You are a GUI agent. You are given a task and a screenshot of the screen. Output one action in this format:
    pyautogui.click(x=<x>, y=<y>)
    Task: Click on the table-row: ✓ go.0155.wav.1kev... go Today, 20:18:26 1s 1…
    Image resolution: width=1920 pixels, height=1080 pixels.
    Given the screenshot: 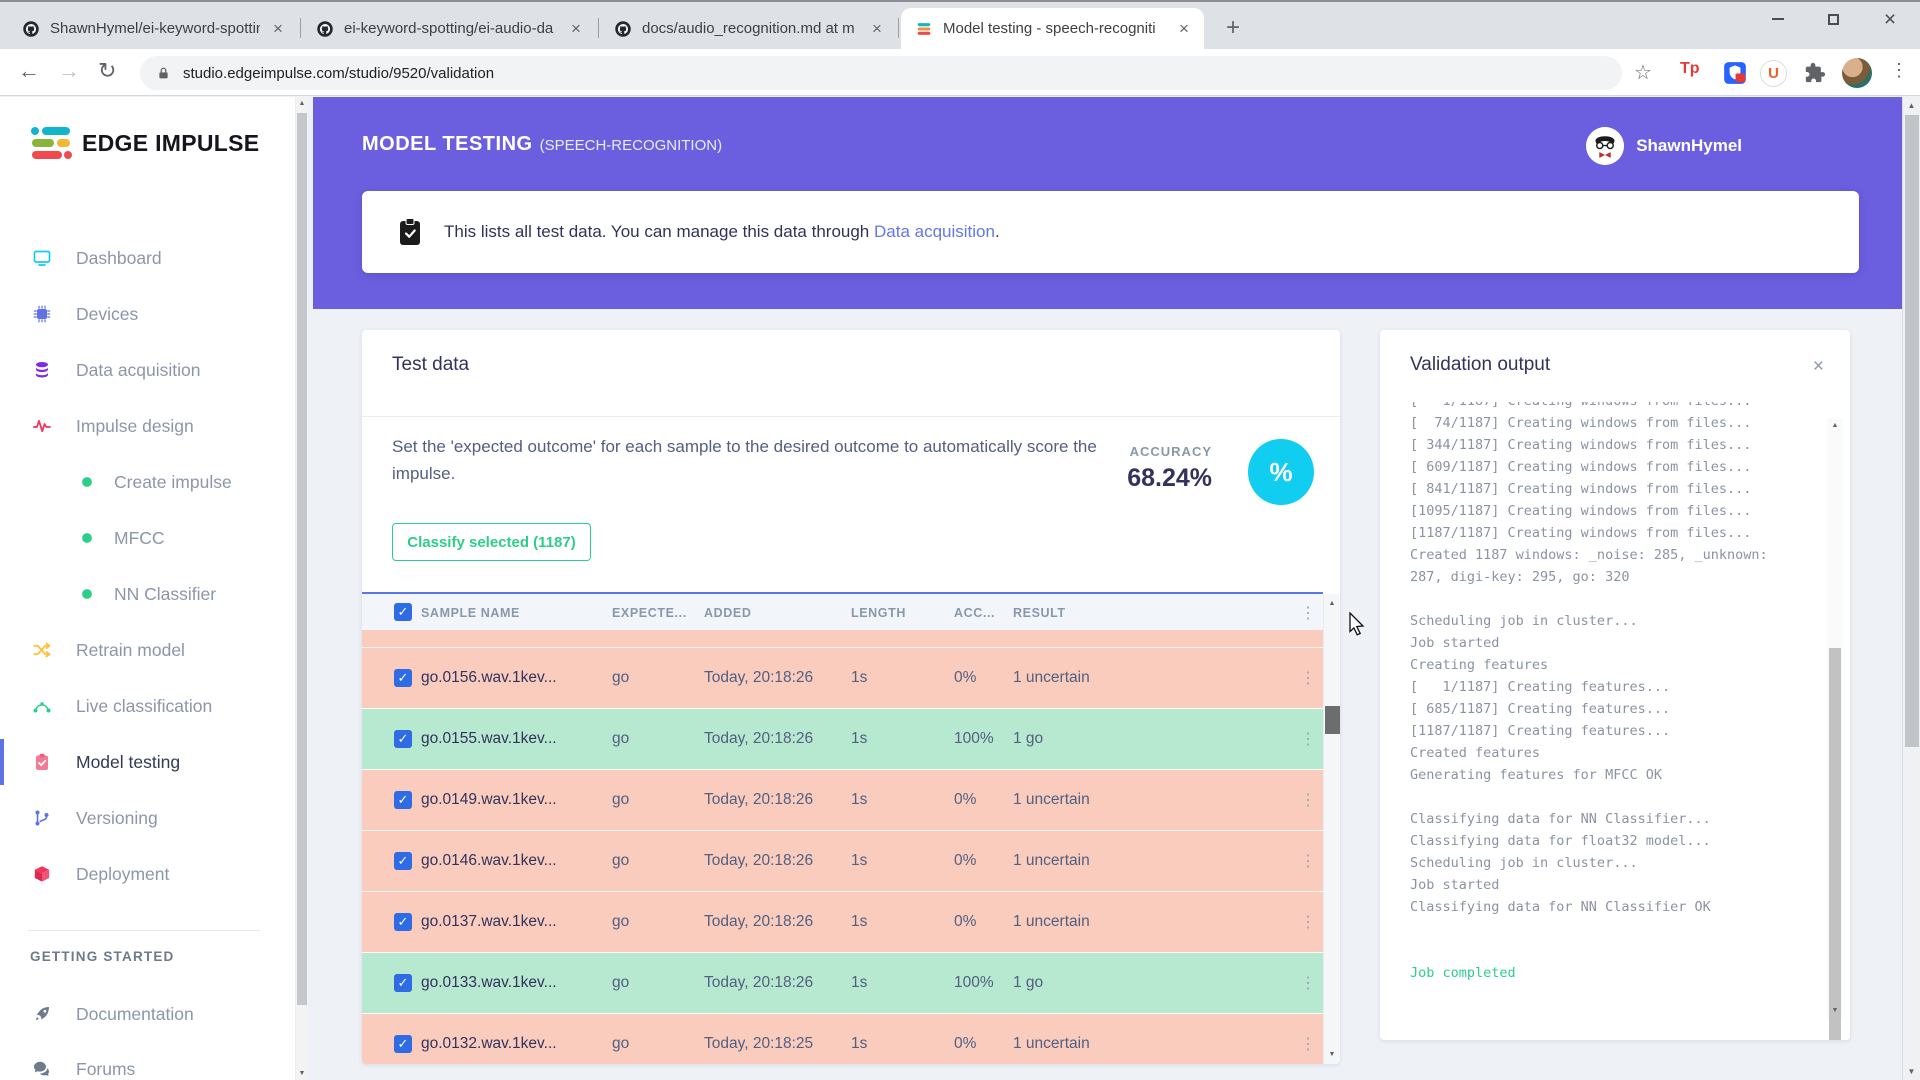 What is the action you would take?
    pyautogui.click(x=842, y=739)
    